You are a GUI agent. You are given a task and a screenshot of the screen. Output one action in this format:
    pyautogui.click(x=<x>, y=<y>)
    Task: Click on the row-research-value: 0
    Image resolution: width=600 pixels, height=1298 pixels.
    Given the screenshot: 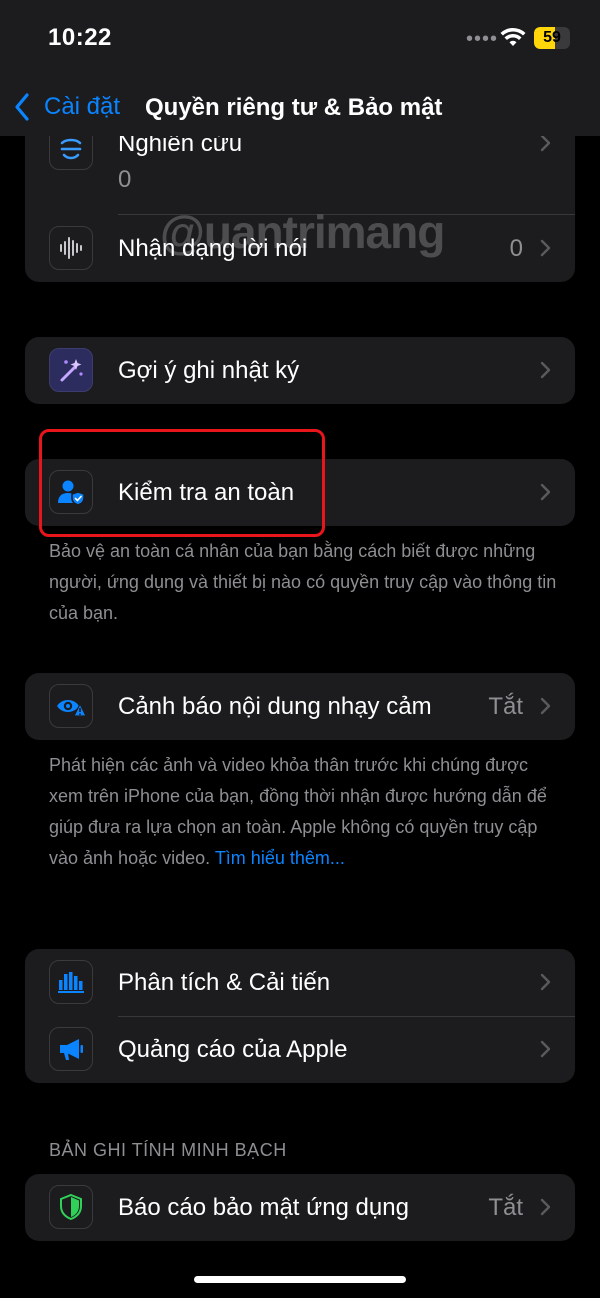 What is the action you would take?
    pyautogui.click(x=125, y=179)
    